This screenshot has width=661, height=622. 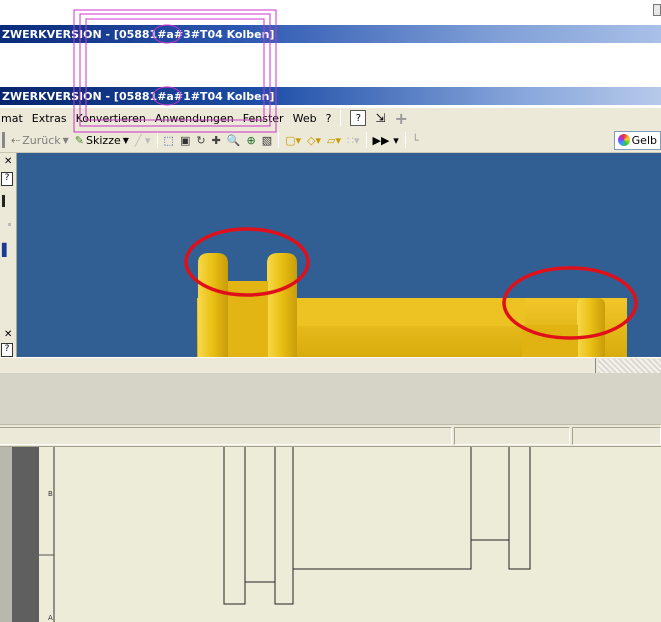 I want to click on pattern-icon: ∷▾, so click(x=353, y=140).